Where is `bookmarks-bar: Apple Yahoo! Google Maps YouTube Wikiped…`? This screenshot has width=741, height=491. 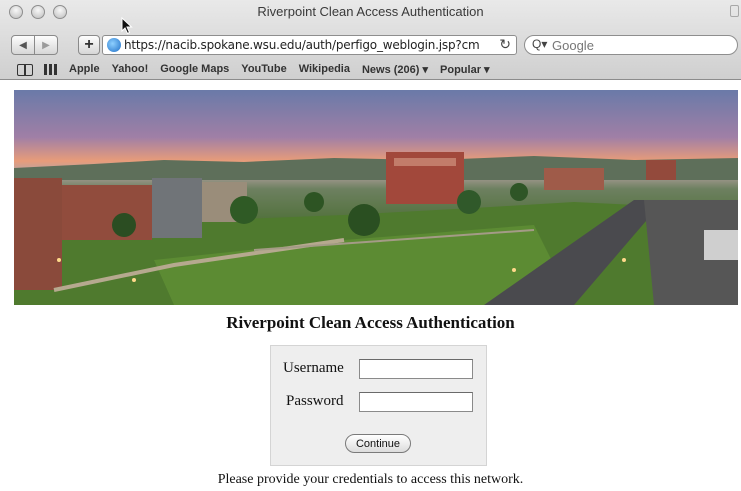 bookmarks-bar: Apple Yahoo! Google Maps YouTube Wikiped… is located at coordinates (370, 69).